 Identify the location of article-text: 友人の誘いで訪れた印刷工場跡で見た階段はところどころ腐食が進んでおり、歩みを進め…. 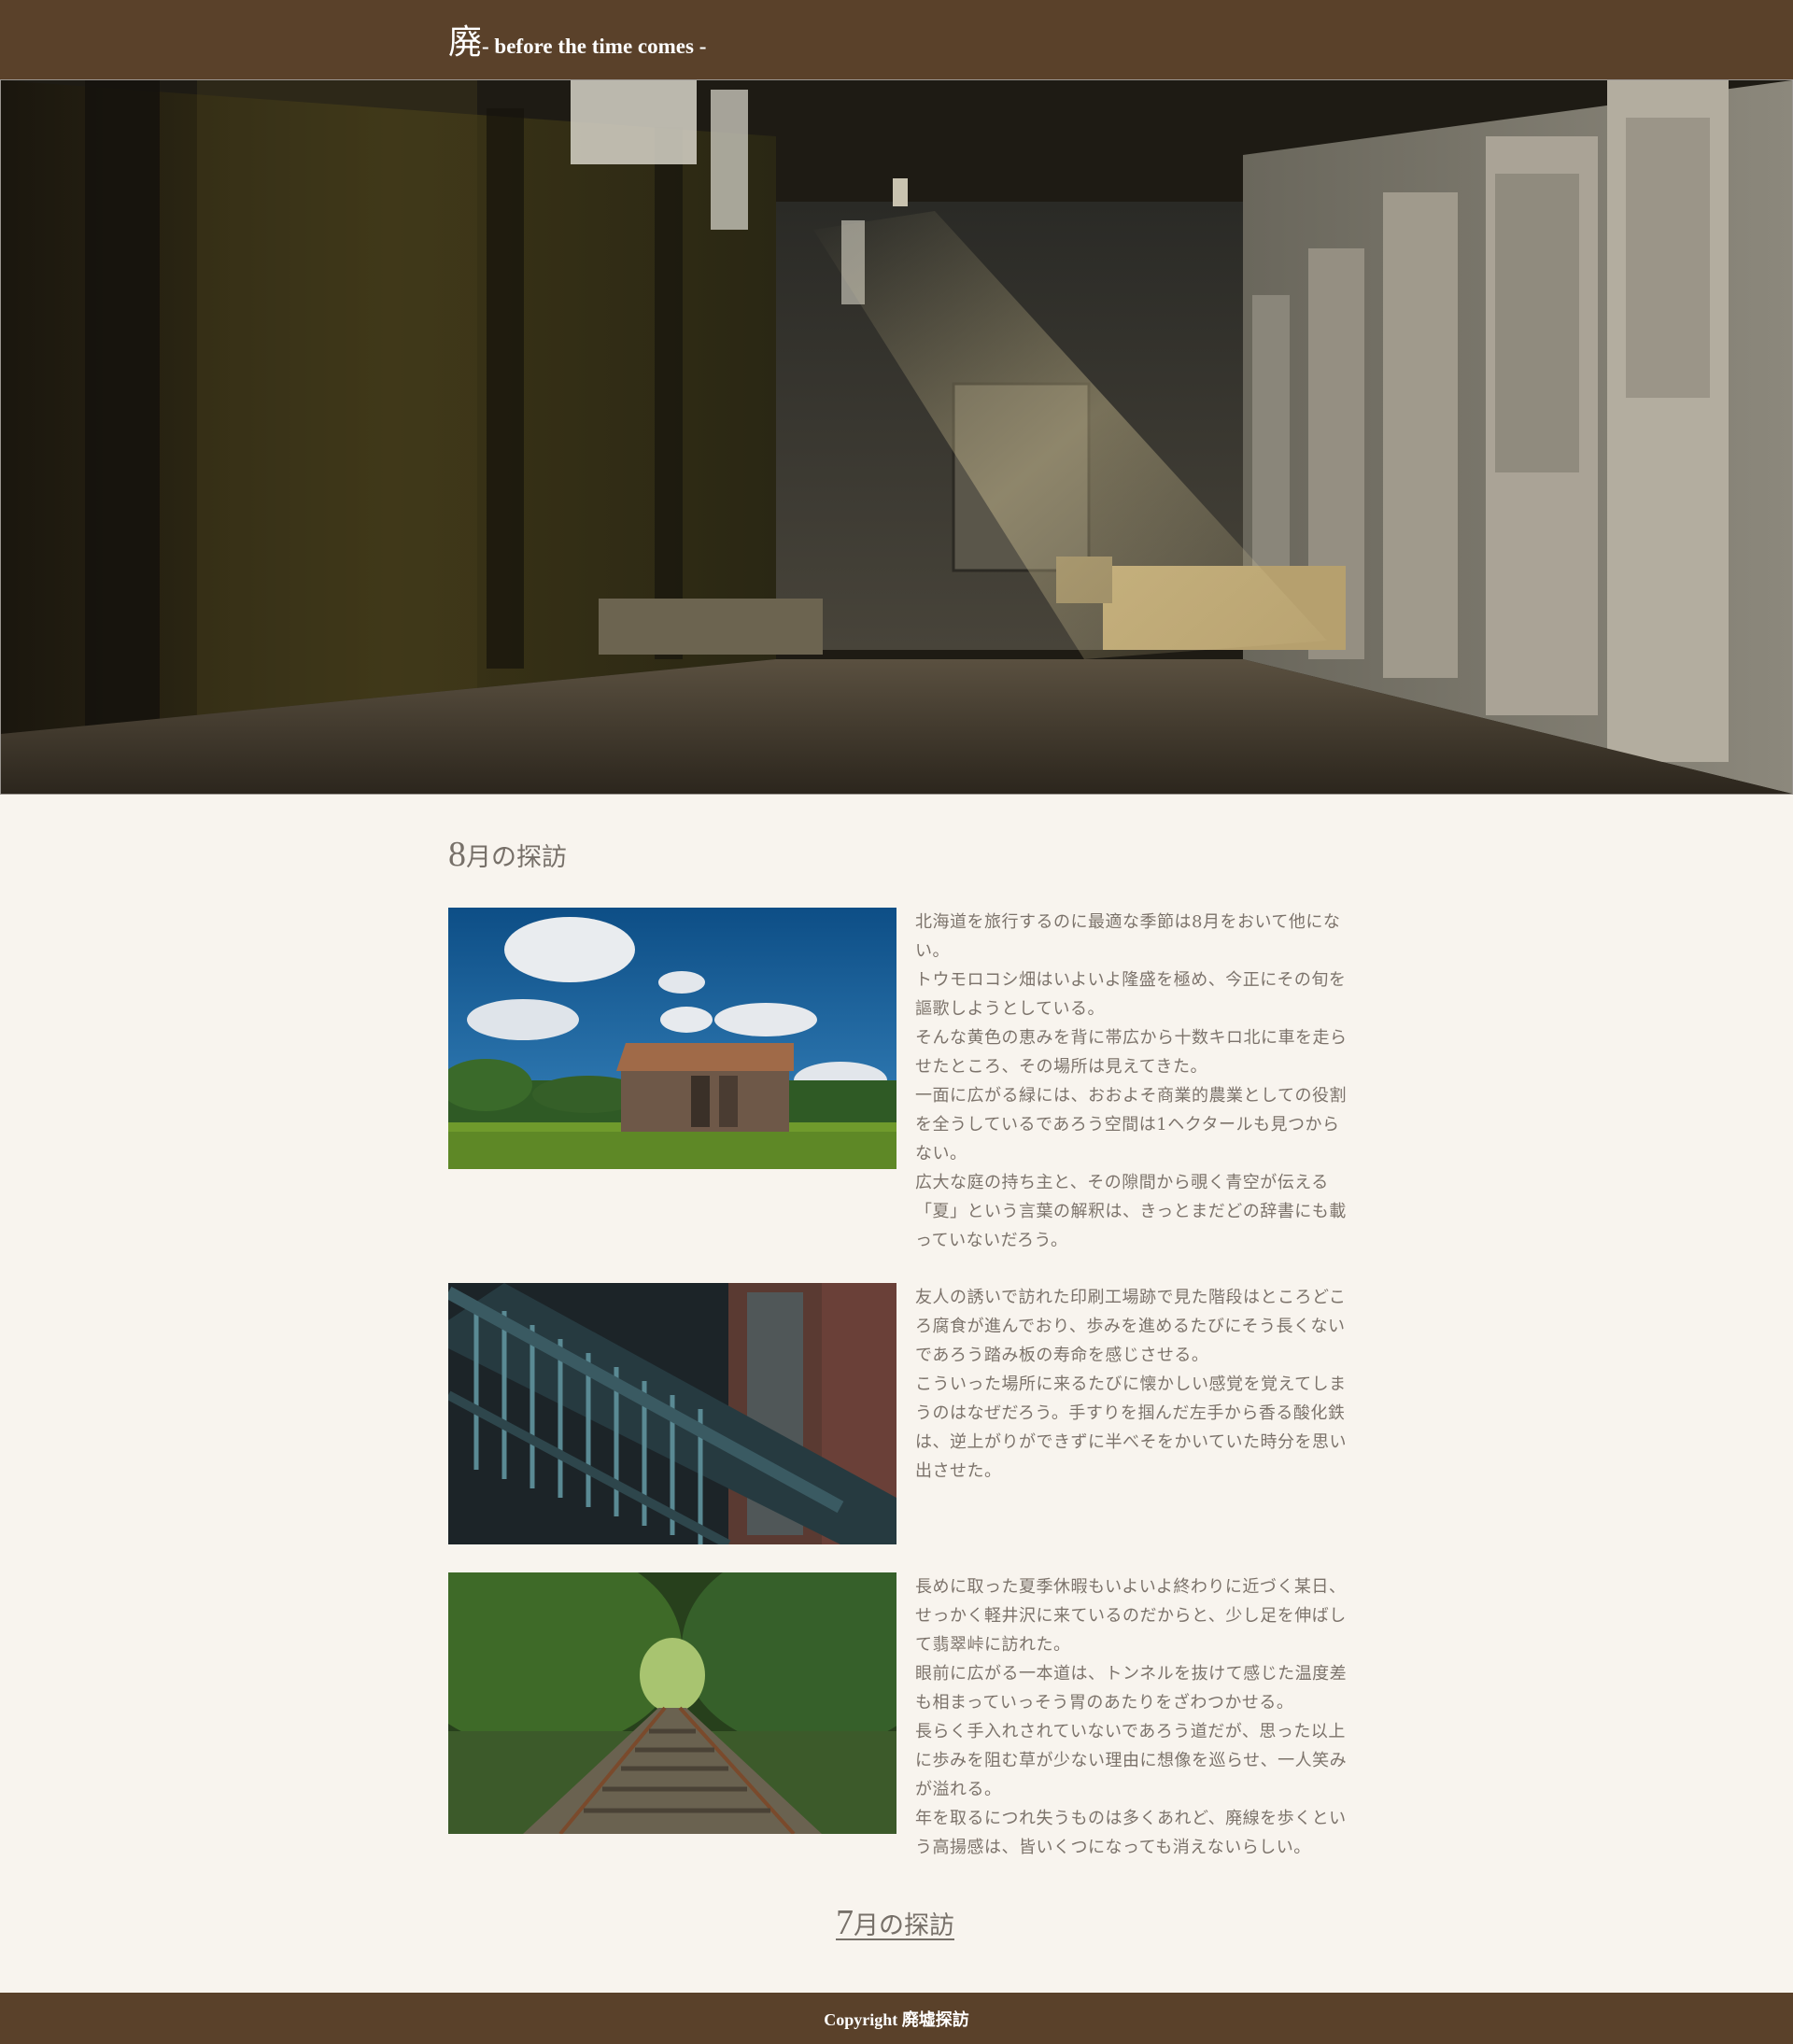
(1132, 1384).